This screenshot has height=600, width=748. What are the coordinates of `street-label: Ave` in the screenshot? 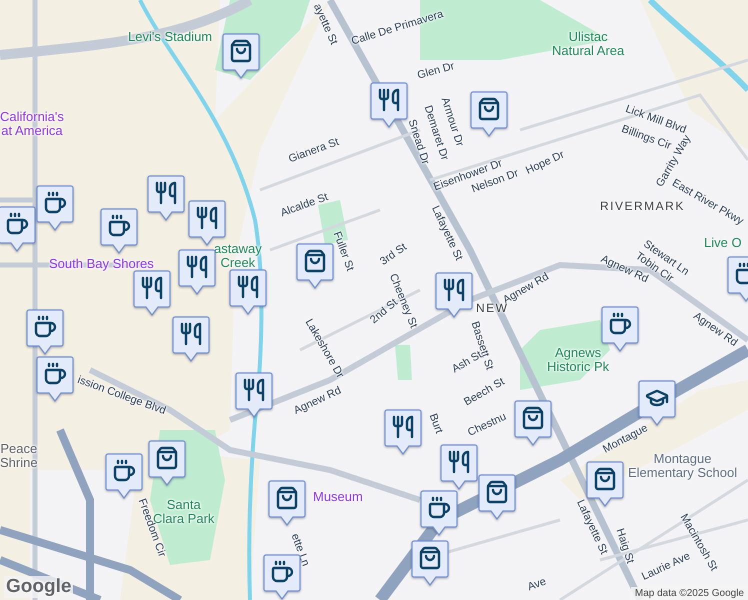 It's located at (537, 585).